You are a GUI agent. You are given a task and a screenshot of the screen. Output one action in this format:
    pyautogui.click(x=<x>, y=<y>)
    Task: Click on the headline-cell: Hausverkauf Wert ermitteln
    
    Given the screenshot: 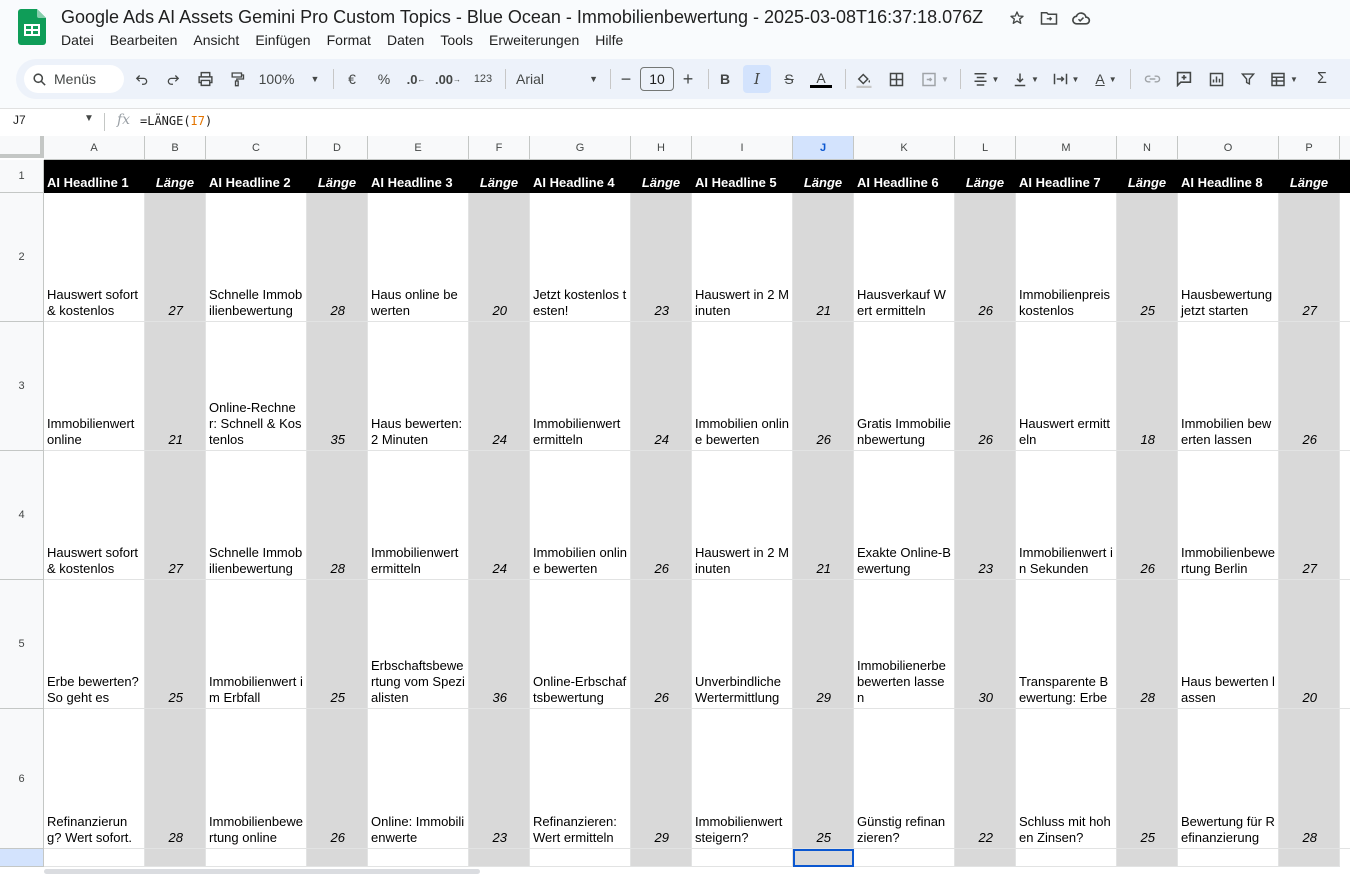 What is the action you would take?
    pyautogui.click(x=904, y=257)
    